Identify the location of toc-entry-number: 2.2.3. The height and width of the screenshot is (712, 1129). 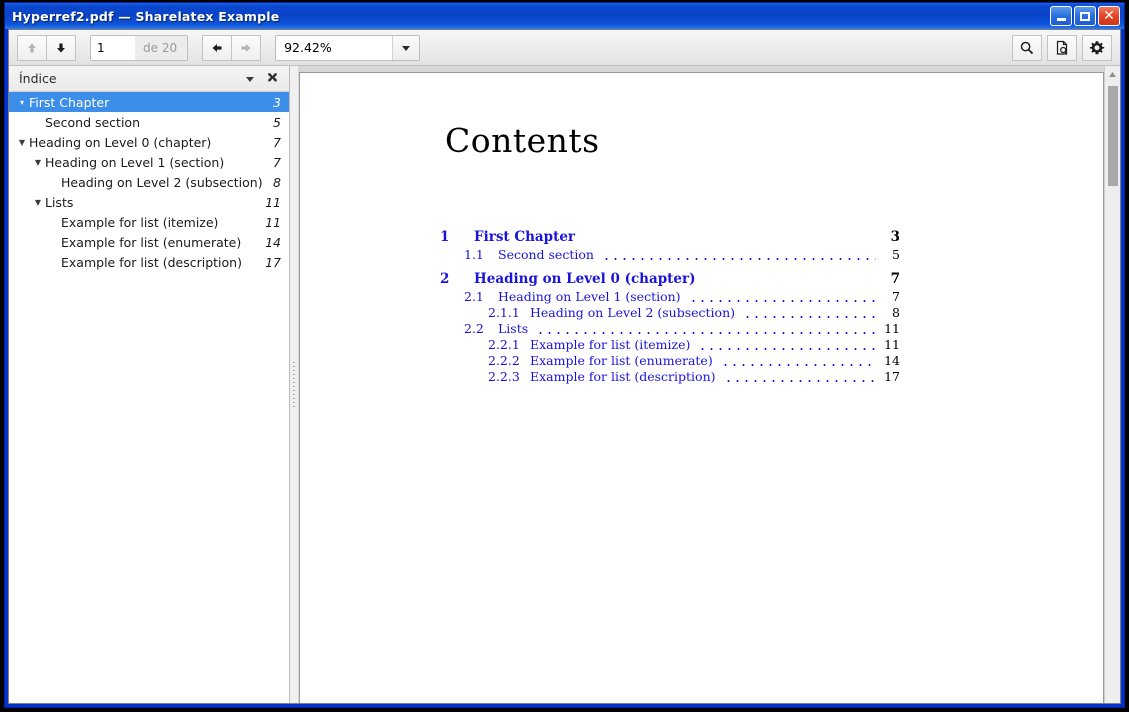
(504, 376).